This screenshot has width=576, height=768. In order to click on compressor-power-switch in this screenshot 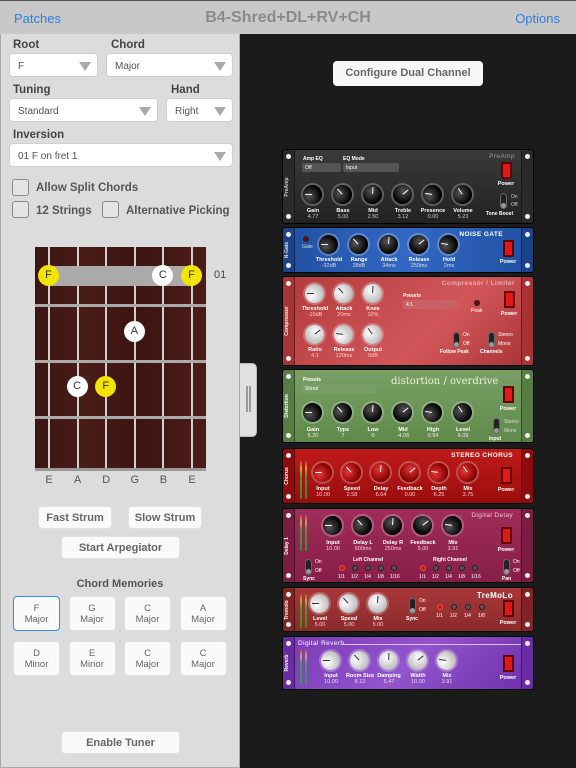, I will do `click(509, 299)`.